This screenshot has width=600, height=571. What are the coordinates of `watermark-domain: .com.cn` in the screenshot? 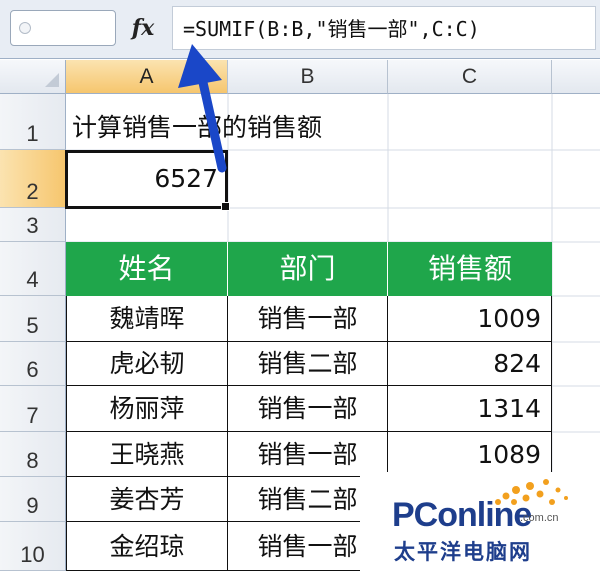 It's located at (539, 518).